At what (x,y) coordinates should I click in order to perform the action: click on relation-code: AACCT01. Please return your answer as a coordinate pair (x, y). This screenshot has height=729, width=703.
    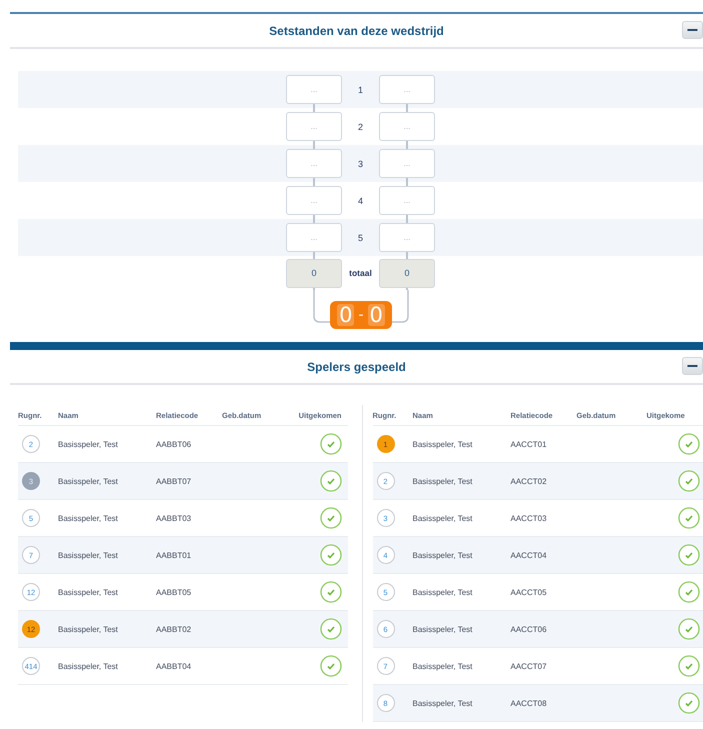
    Looking at the image, I should click on (529, 444).